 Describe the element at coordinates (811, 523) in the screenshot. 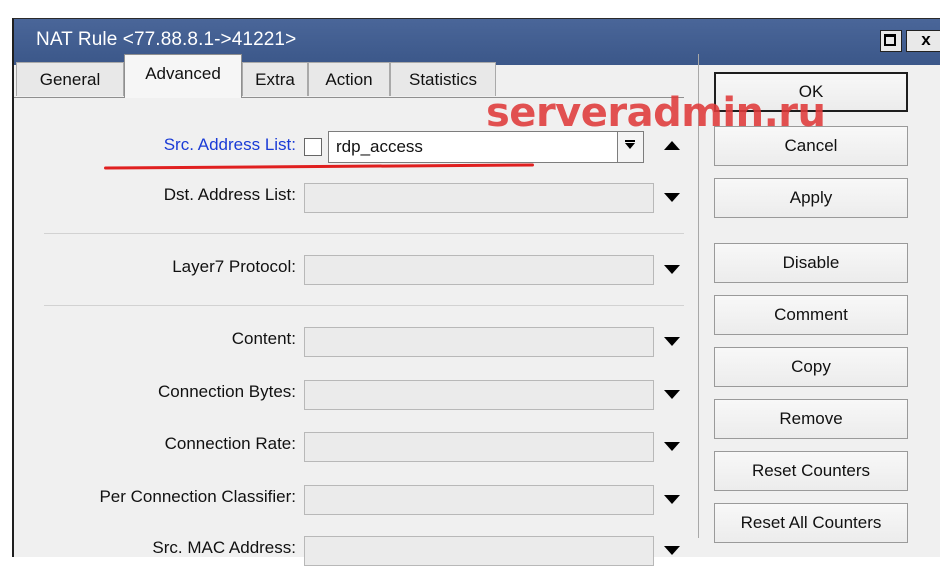

I see `reset-all-counters-button: Reset All Counters` at that location.